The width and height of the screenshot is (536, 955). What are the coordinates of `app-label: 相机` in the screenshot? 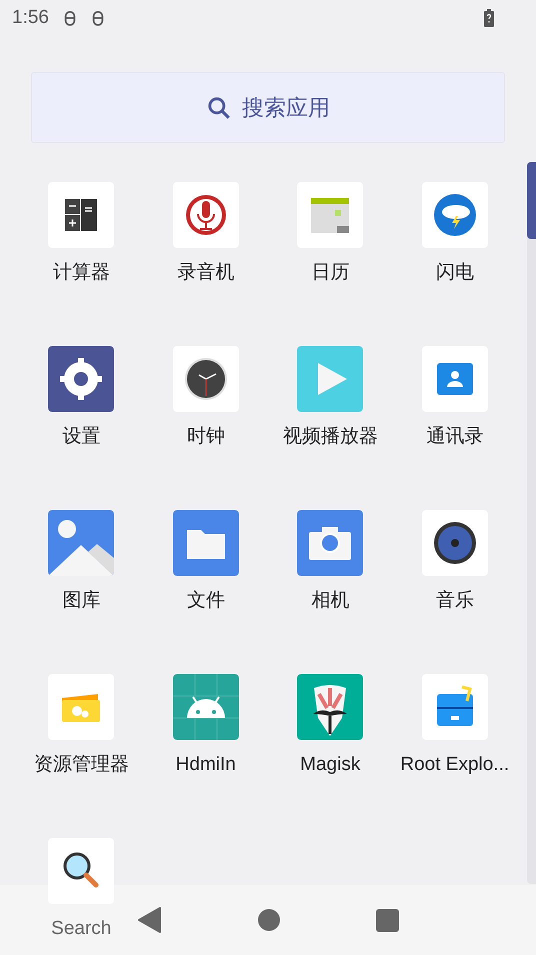 It's located at (330, 601).